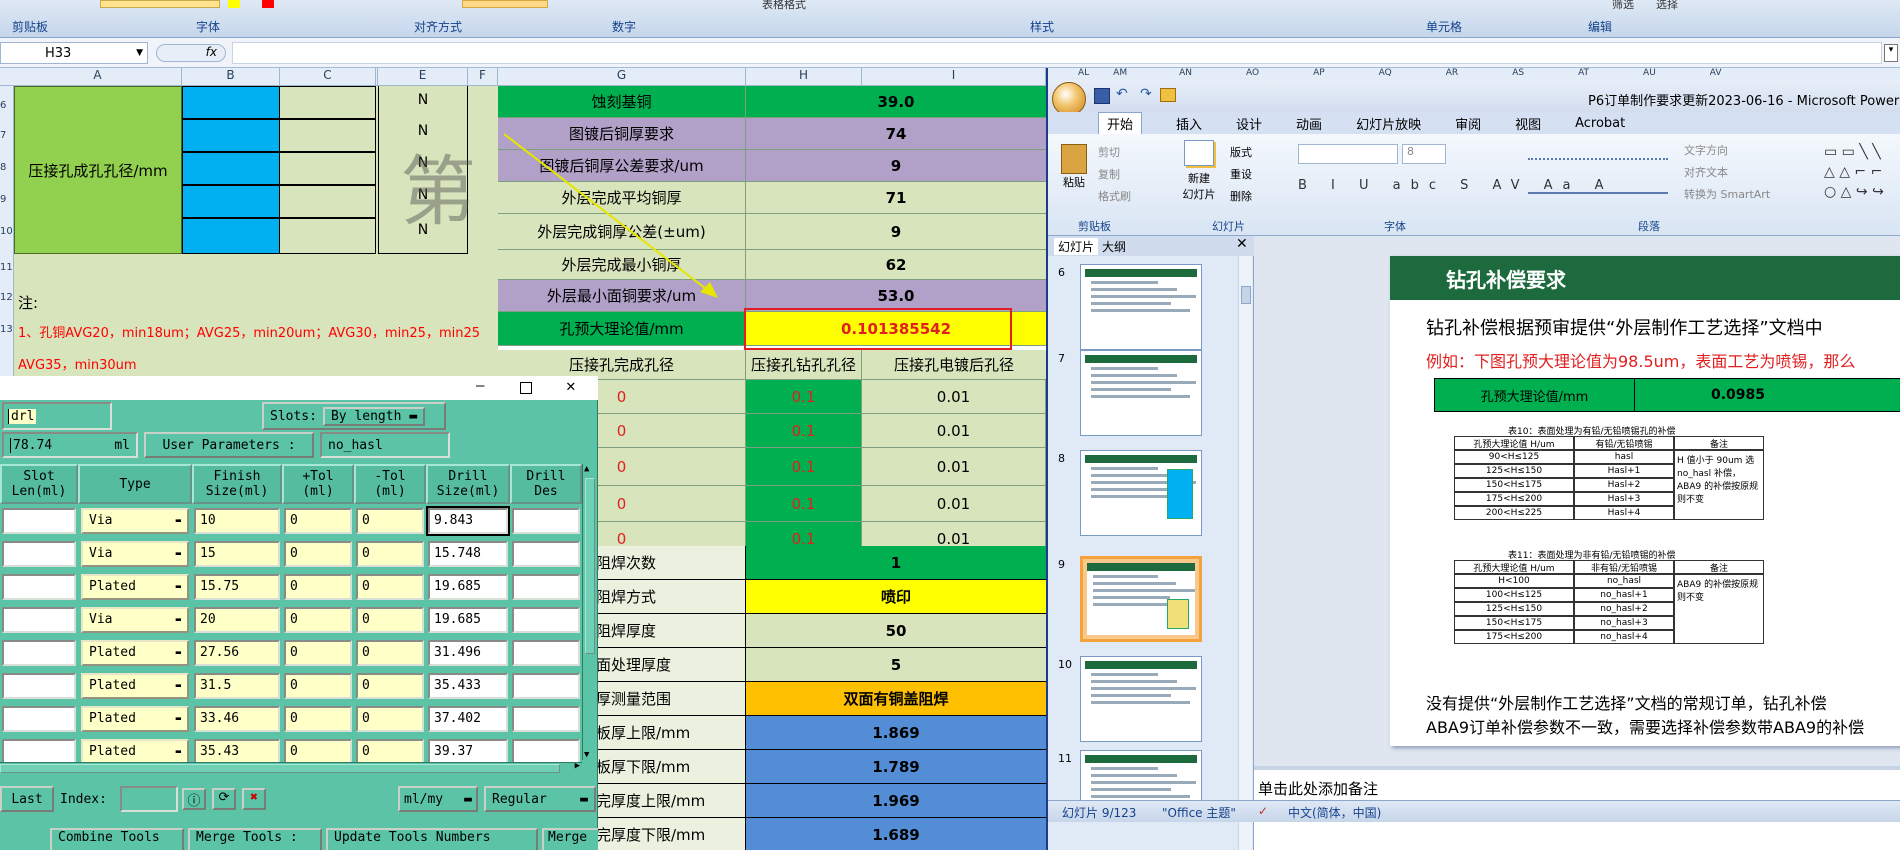 The height and width of the screenshot is (850, 1900). What do you see at coordinates (1102, 96) in the screenshot?
I see `save-icon` at bounding box center [1102, 96].